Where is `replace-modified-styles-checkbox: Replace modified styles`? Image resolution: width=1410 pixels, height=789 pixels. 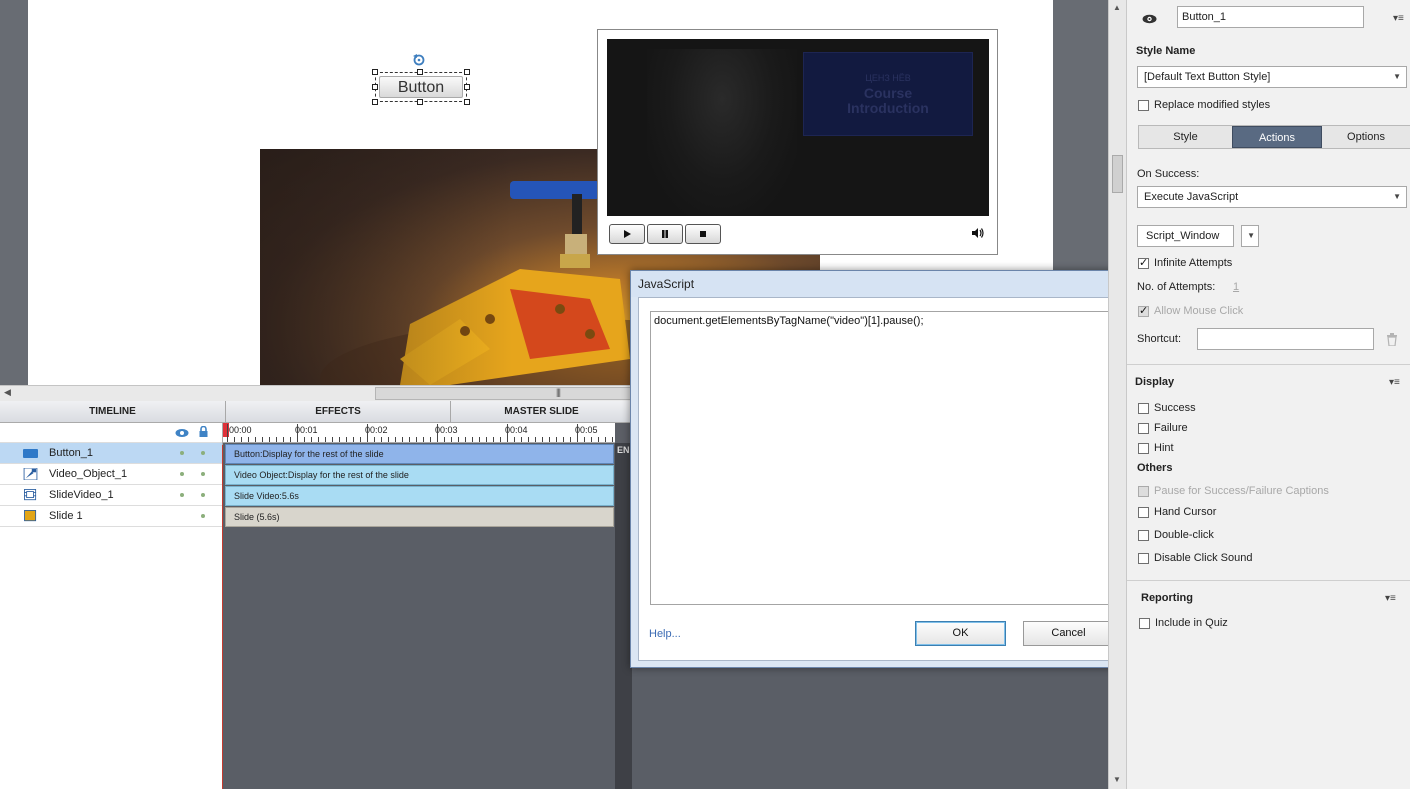 replace-modified-styles-checkbox: Replace modified styles is located at coordinates (1204, 105).